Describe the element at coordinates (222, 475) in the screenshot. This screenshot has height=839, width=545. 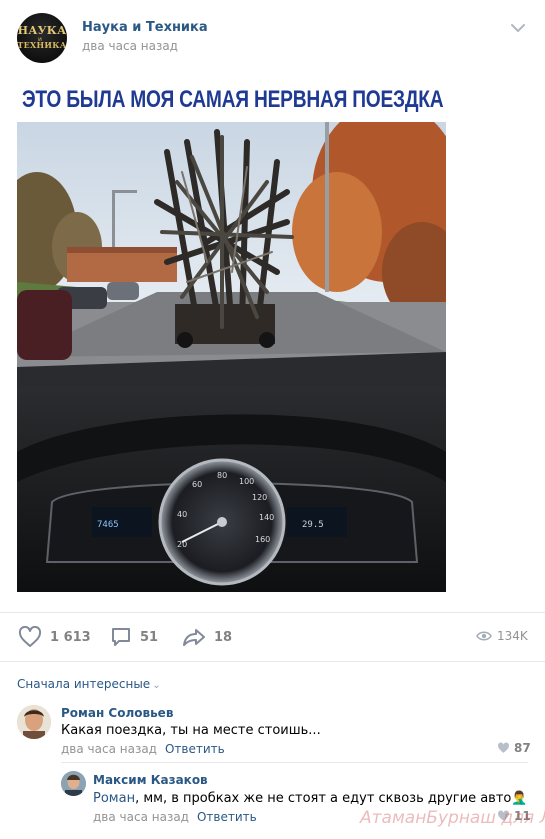
I see `svg-text: 80` at that location.